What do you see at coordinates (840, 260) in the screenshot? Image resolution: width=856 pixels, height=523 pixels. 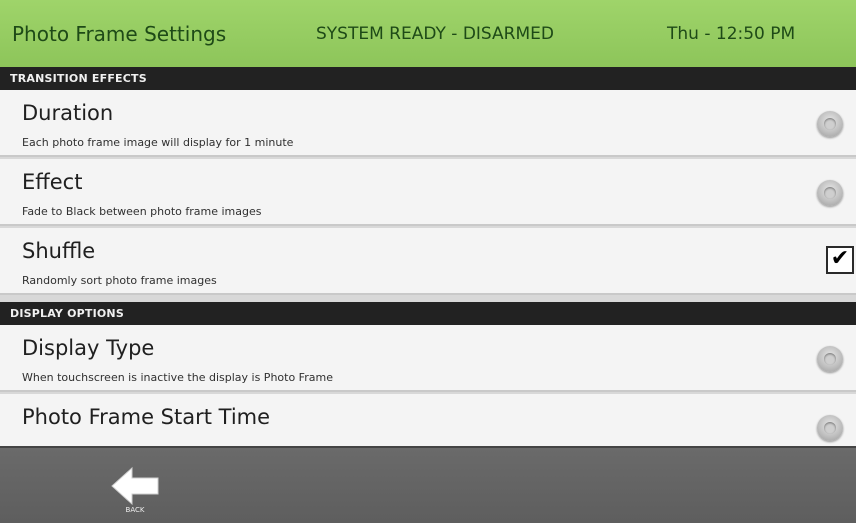 I see `shuffle-checkbox: ✔` at bounding box center [840, 260].